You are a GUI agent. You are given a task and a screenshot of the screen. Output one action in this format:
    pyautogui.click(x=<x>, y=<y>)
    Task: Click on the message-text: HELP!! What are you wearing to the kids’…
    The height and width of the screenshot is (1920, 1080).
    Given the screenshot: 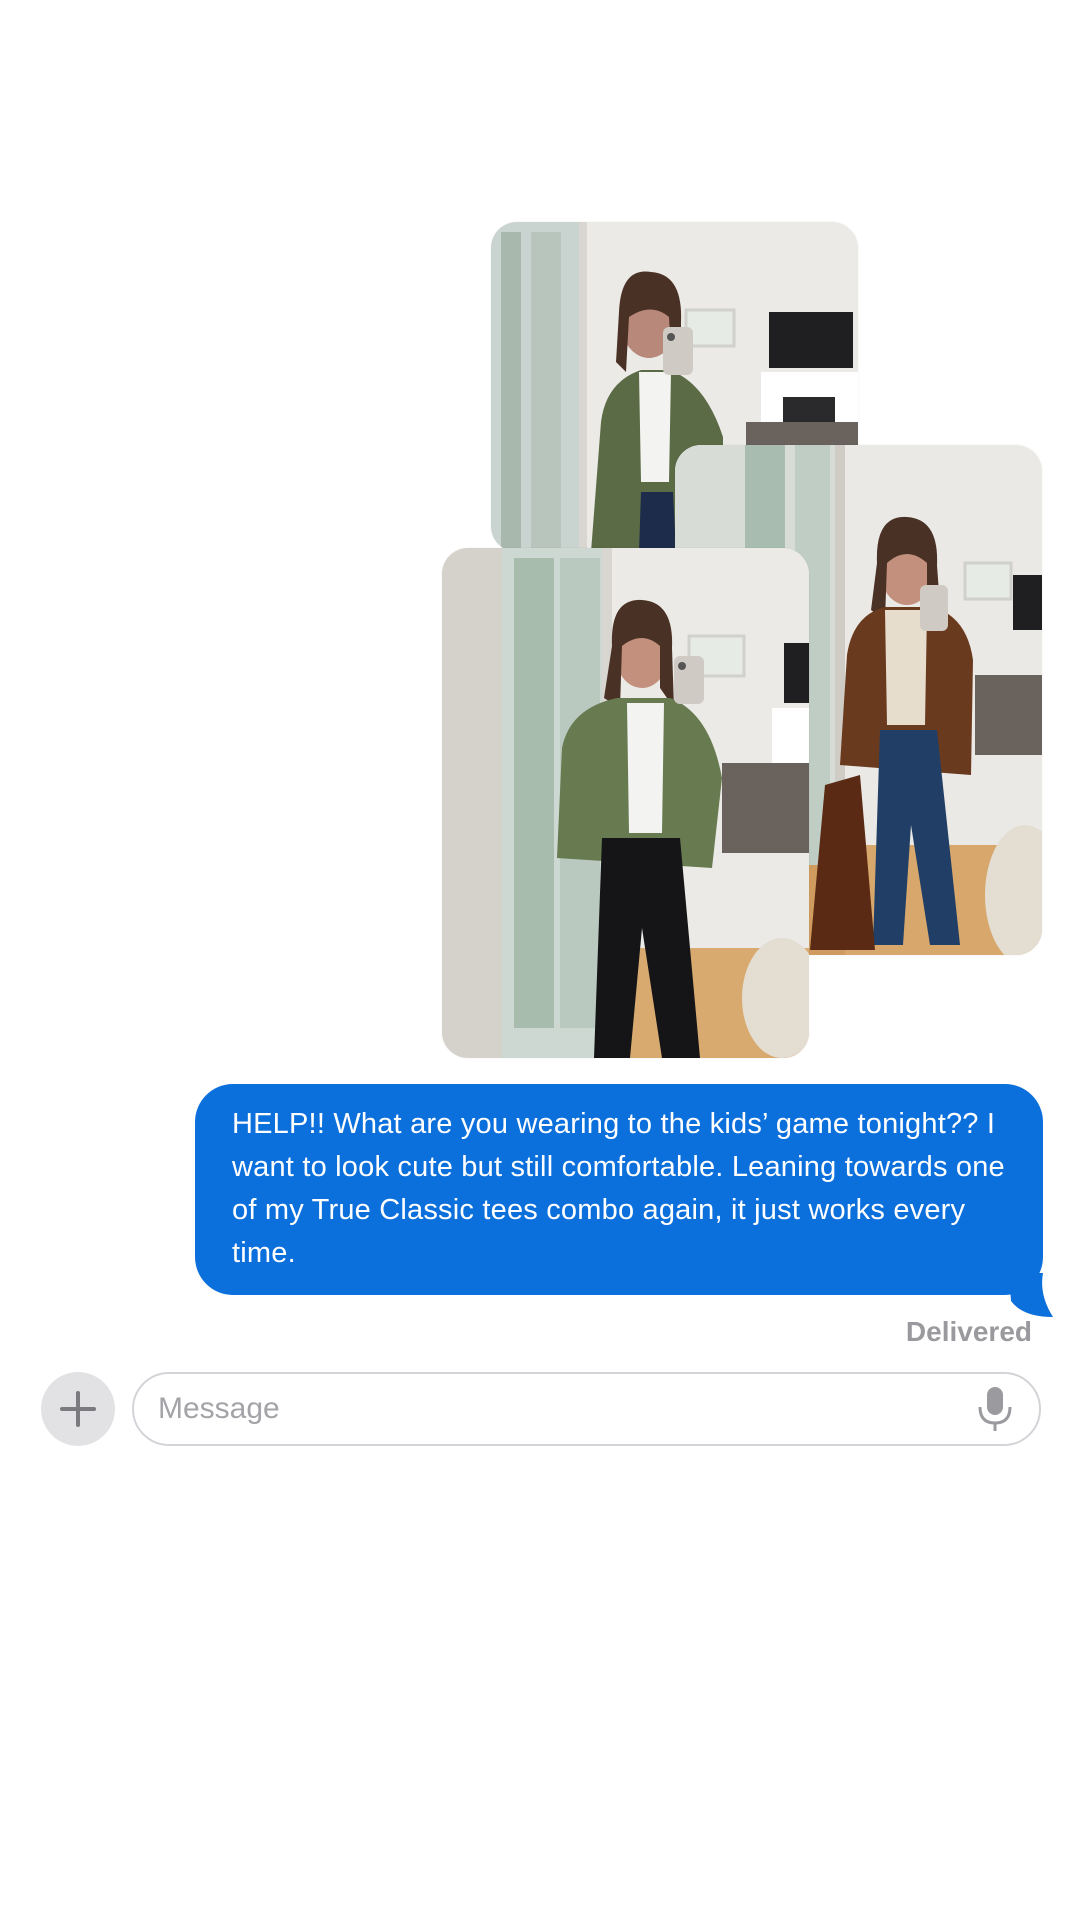 What is the action you would take?
    pyautogui.click(x=618, y=1188)
    